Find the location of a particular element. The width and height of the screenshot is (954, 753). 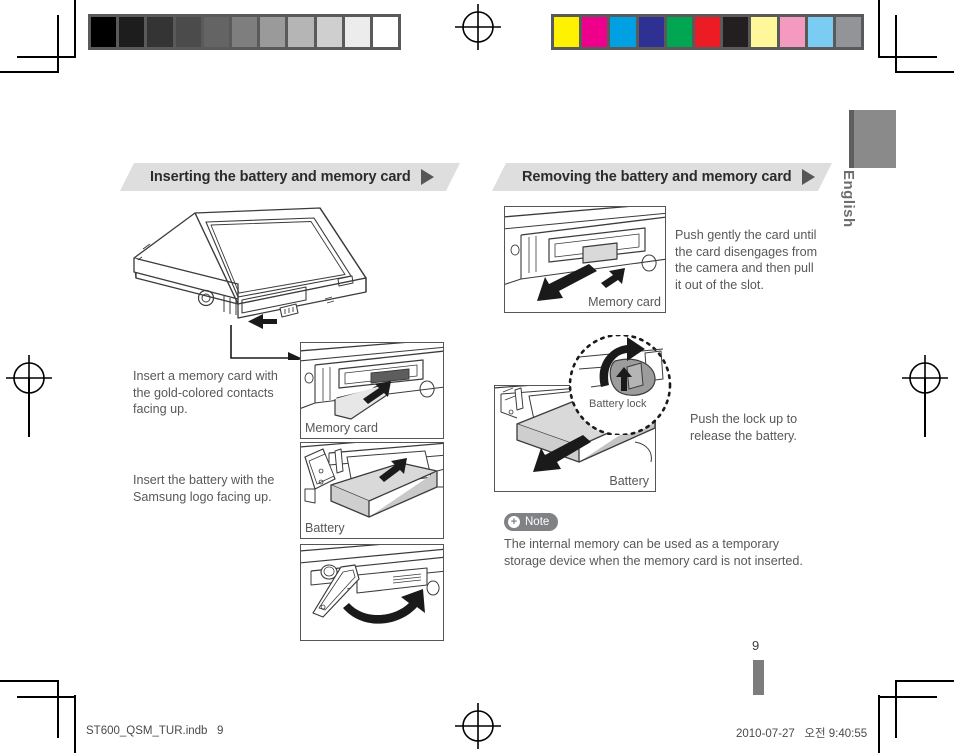

step-text-release-battery: Push the lock up to release the battery. is located at coordinates (744, 427).